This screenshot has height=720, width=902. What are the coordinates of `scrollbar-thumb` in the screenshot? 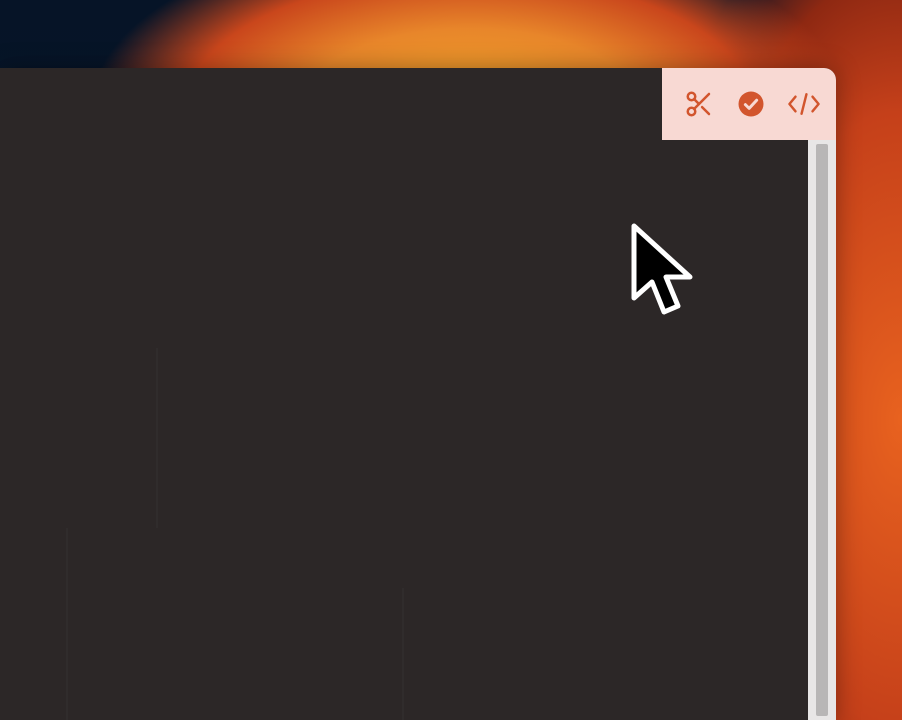 It's located at (822, 430).